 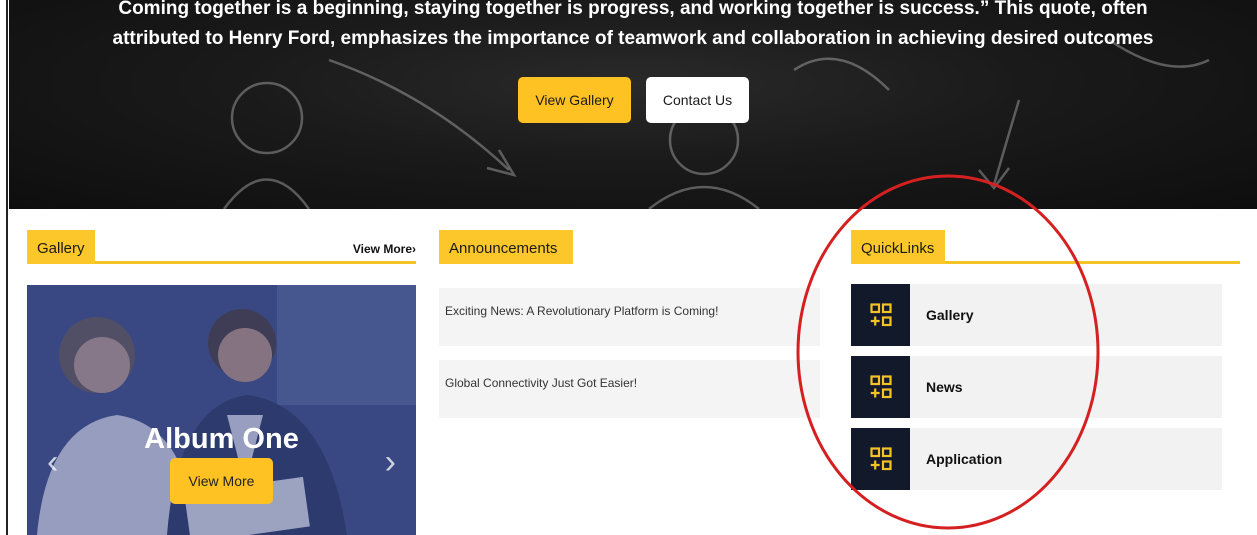 What do you see at coordinates (697, 100) in the screenshot?
I see `contact-us-button: Contact Us` at bounding box center [697, 100].